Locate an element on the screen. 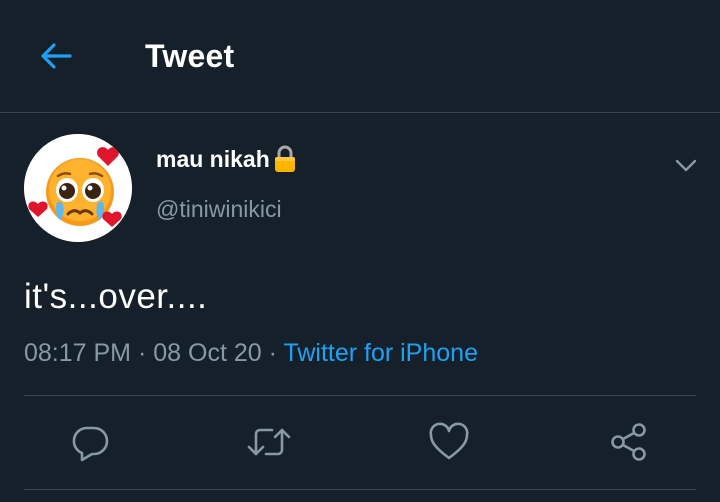 Image resolution: width=720 pixels, height=502 pixels. lock-icon is located at coordinates (285, 159).